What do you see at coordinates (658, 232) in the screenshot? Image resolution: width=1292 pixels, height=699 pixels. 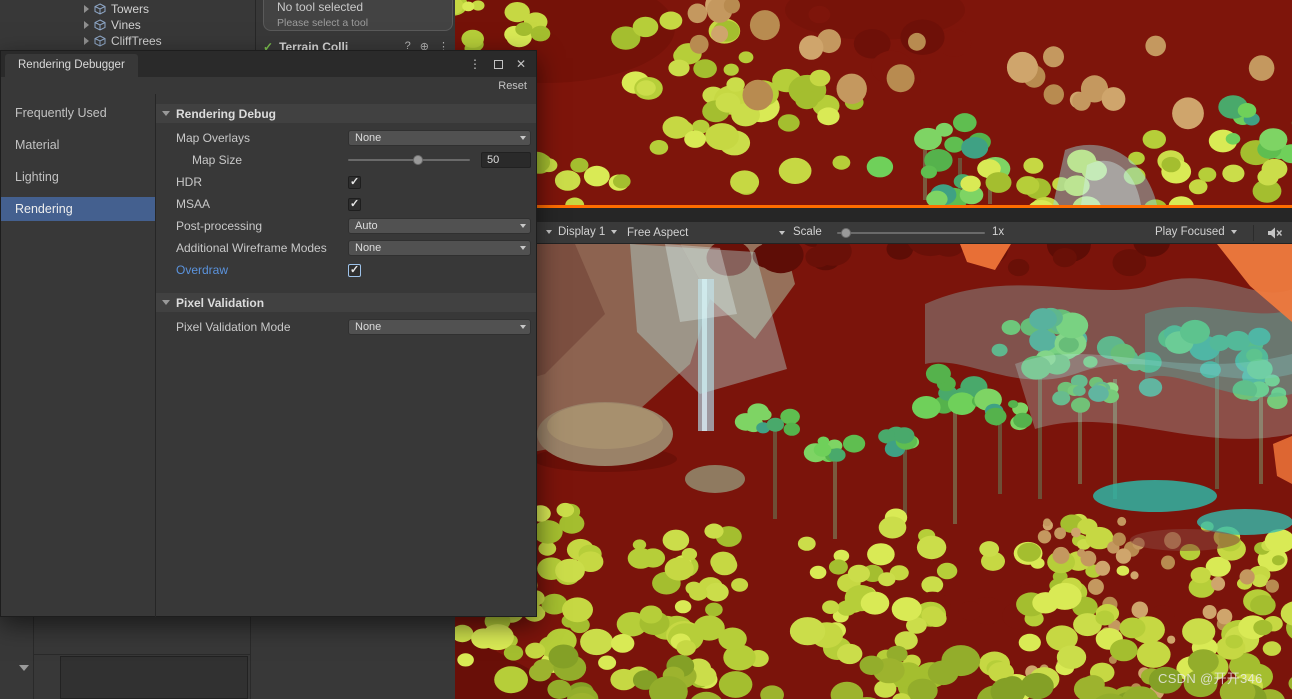 I see `aspect-dropdown-label: Free Aspect` at bounding box center [658, 232].